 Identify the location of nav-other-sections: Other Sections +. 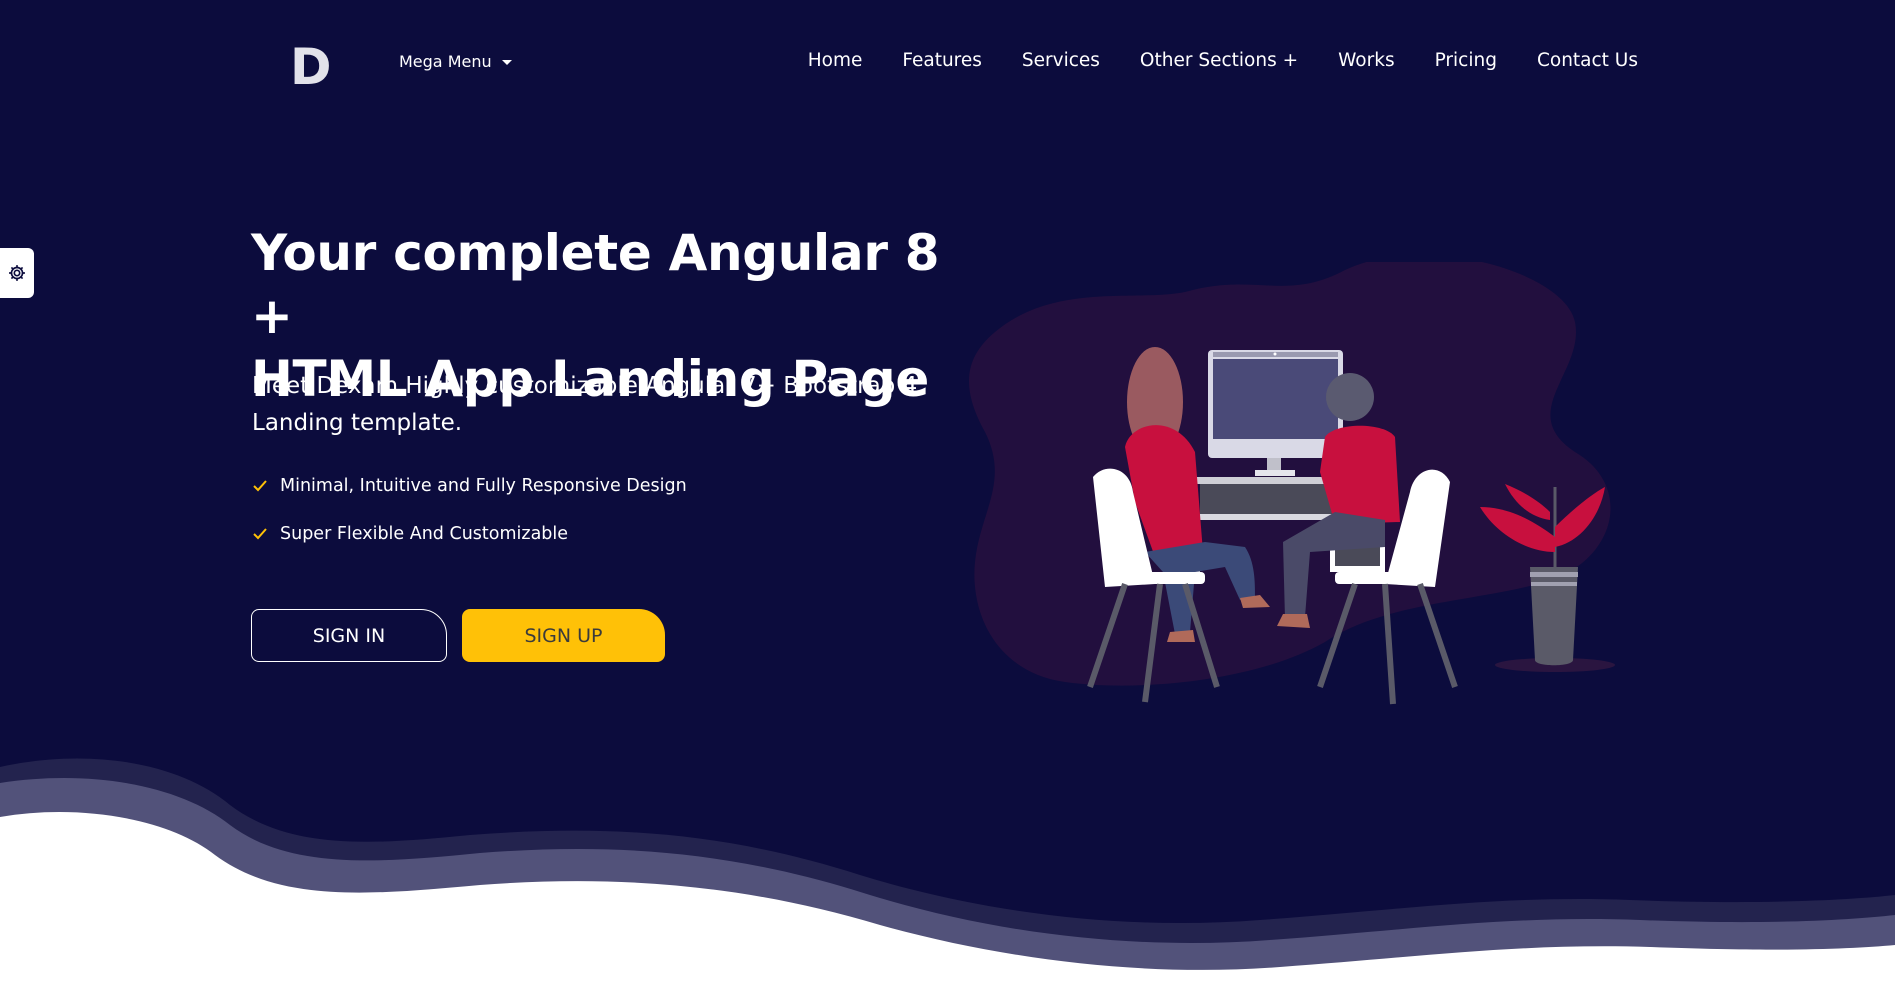
(1219, 60).